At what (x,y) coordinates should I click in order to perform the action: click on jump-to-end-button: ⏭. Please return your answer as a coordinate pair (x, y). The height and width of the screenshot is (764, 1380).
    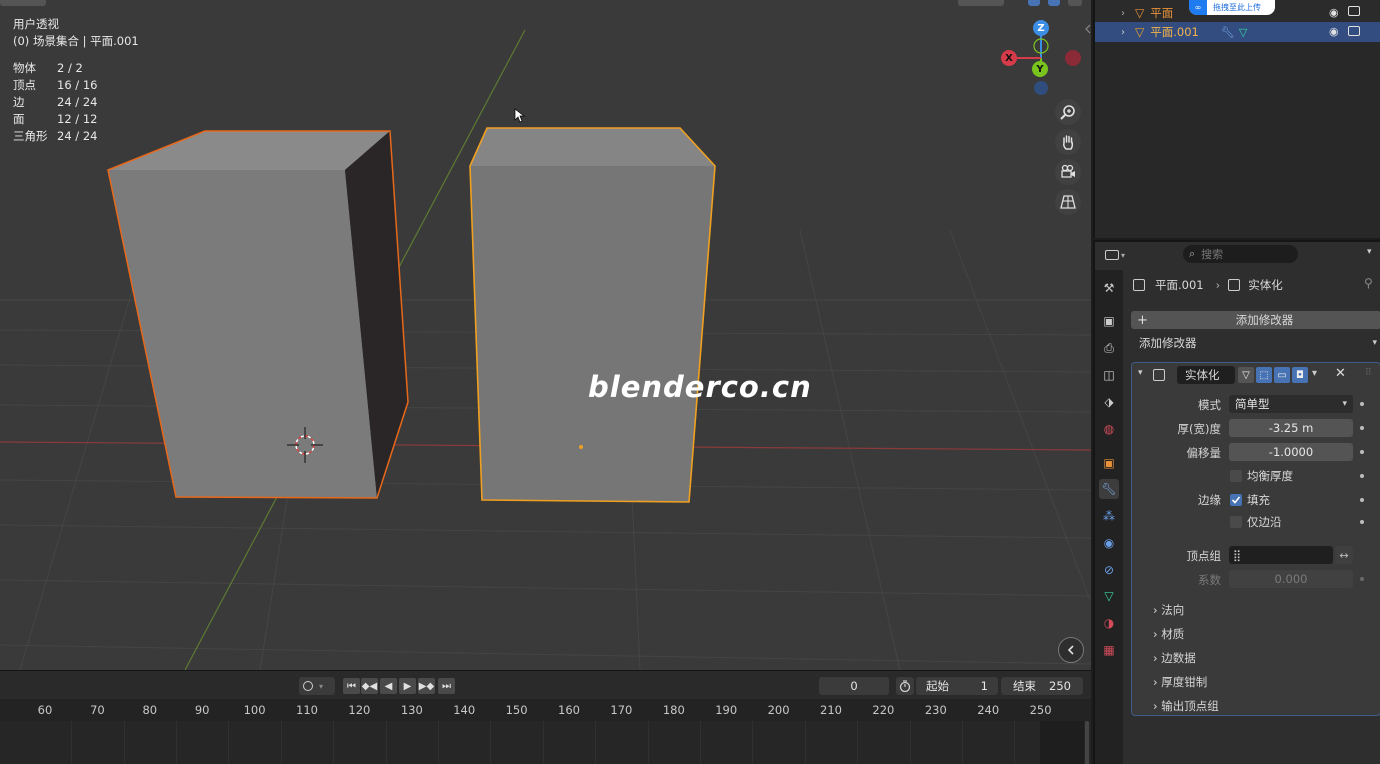
    Looking at the image, I should click on (446, 686).